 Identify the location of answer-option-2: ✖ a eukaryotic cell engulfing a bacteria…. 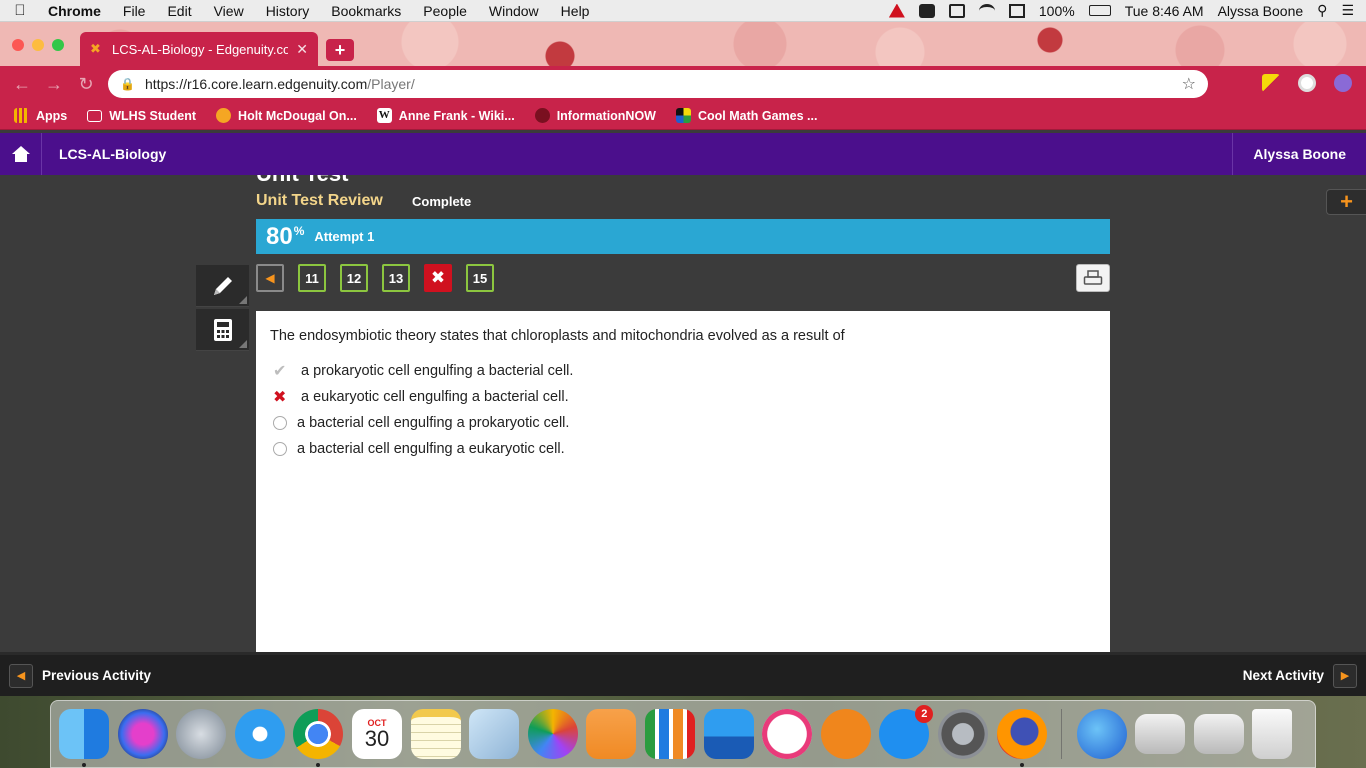
(683, 397).